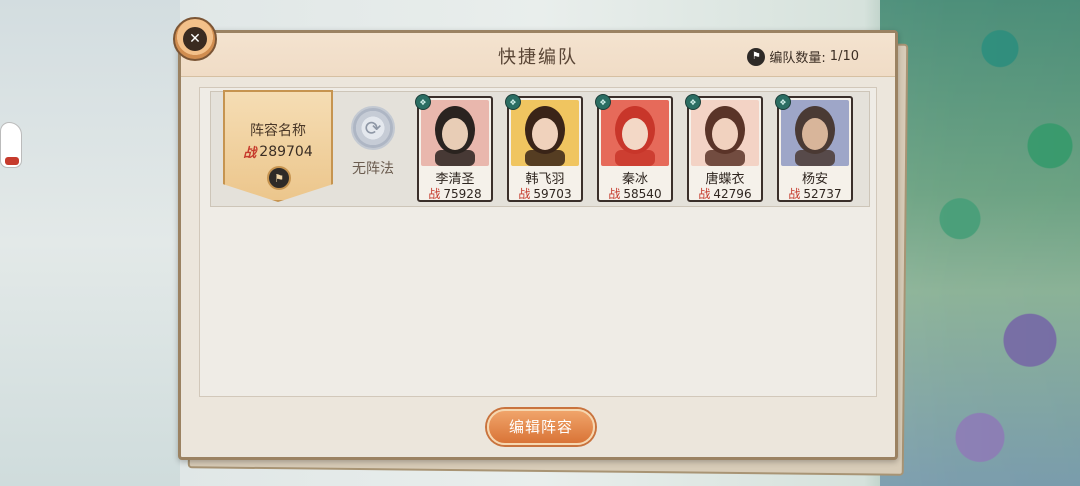 The image size is (1080, 486). Describe the element at coordinates (373, 128) in the screenshot. I see `formation-icon: ⟳` at that location.